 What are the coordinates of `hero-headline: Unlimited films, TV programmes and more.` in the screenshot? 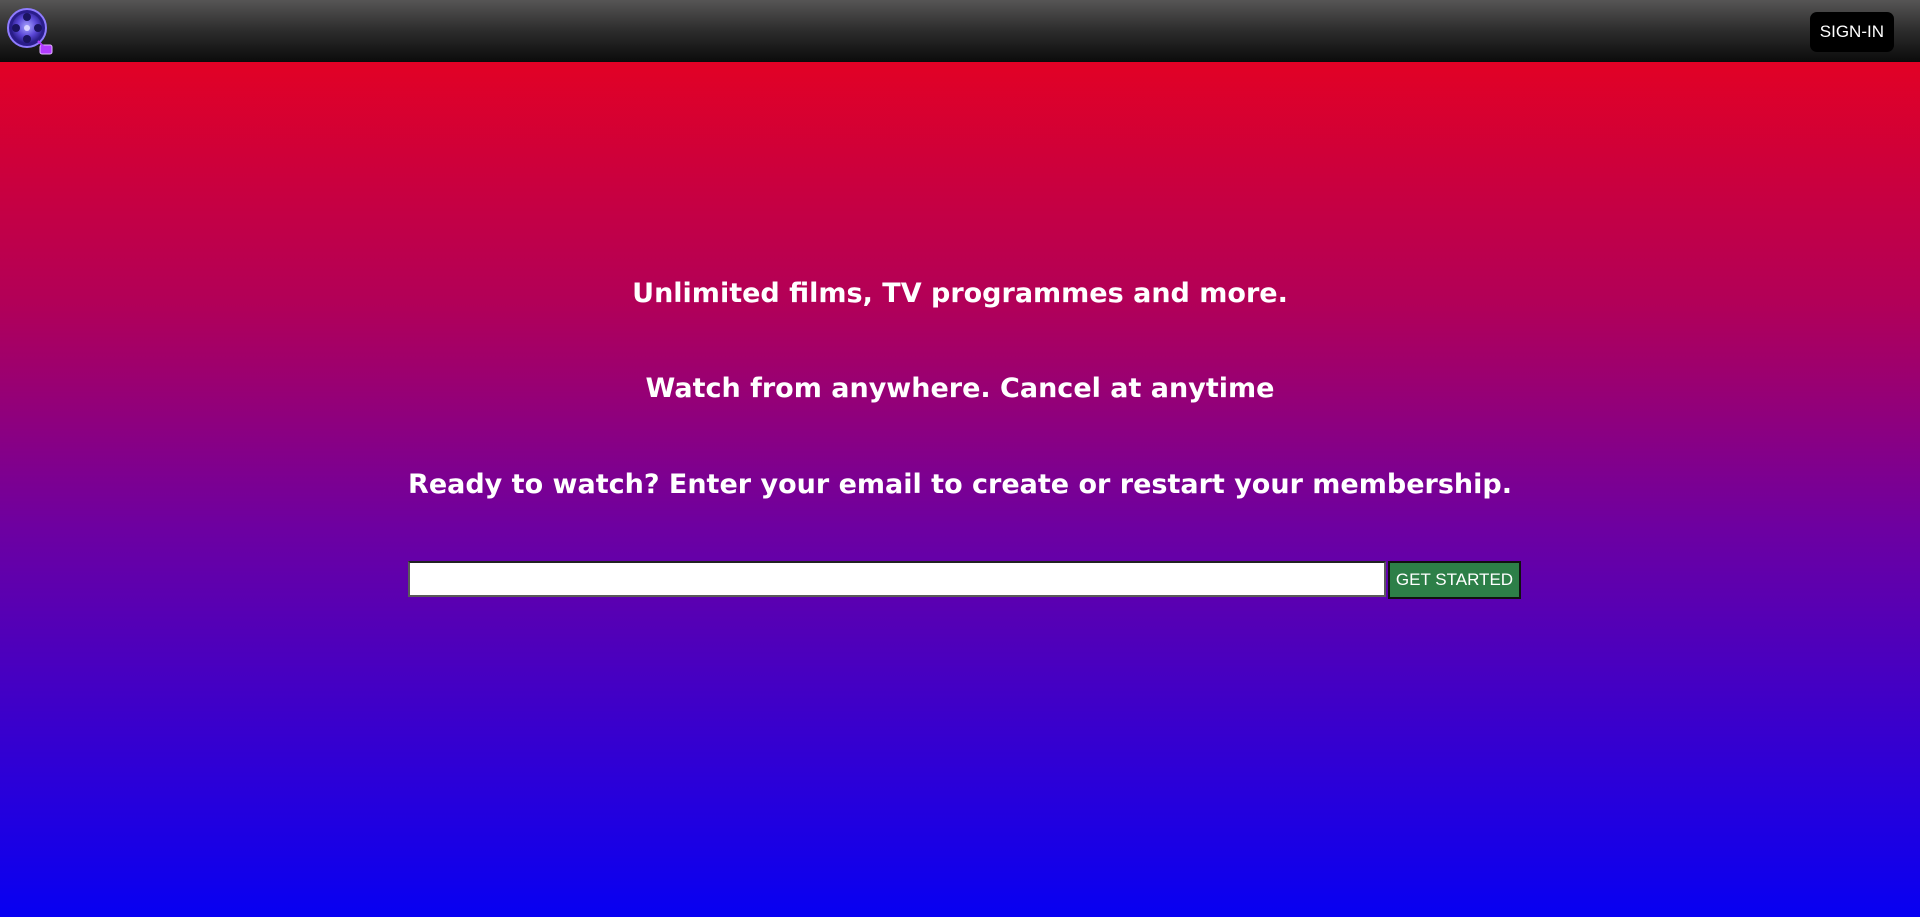 It's located at (960, 293).